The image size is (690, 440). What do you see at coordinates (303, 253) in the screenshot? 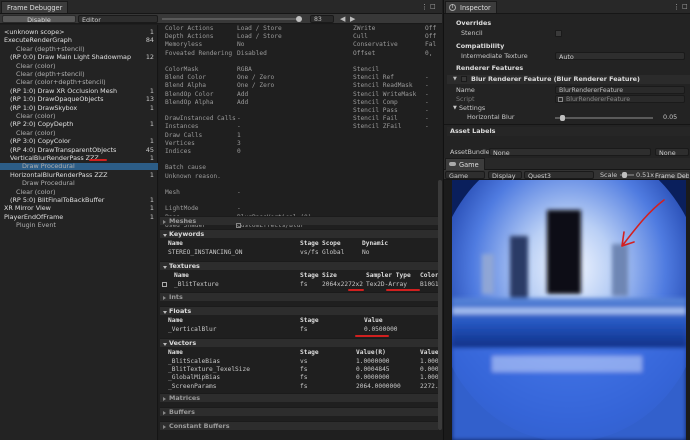
I see `keywords-row: STEREO_INSTANCING_ON vs/fs Global No` at bounding box center [303, 253].